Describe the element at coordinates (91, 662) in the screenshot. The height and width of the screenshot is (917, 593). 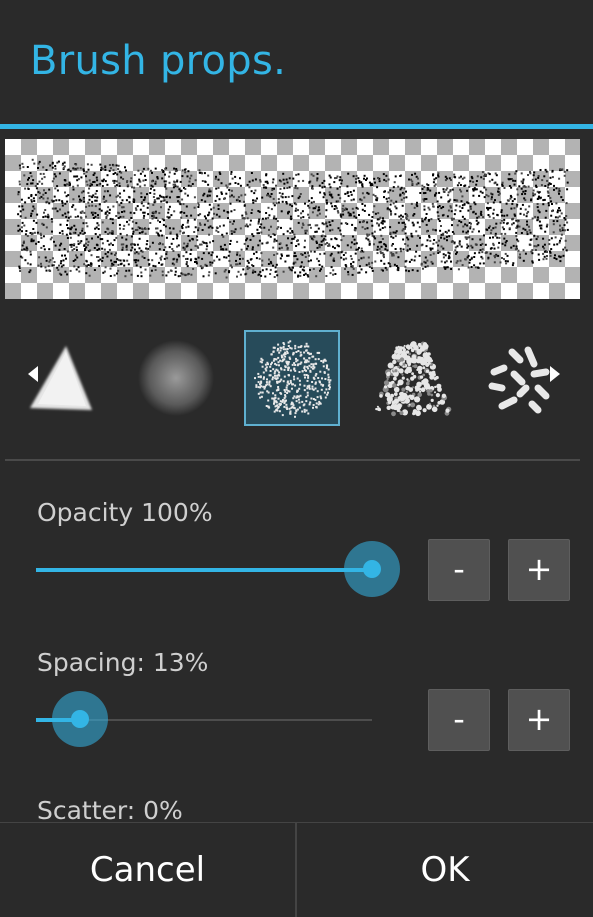
I see `spacing-label: Spacing:` at that location.